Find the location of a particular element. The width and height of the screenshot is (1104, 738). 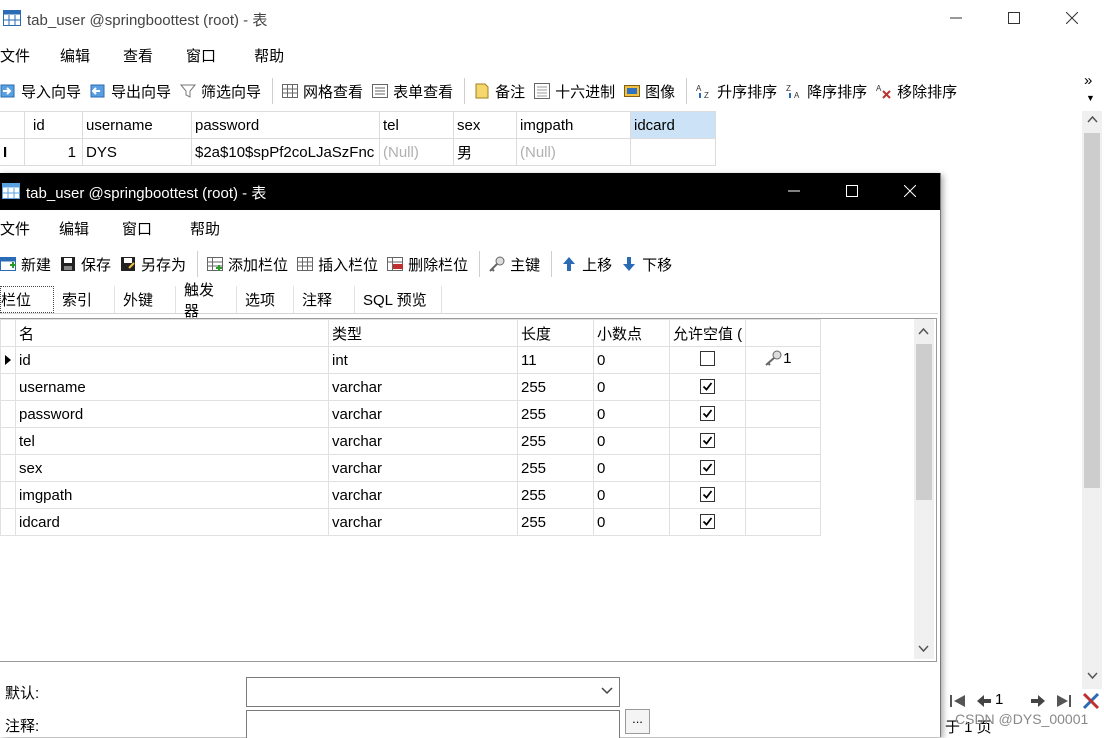

scroll-up-icon is located at coordinates (1092, 119).